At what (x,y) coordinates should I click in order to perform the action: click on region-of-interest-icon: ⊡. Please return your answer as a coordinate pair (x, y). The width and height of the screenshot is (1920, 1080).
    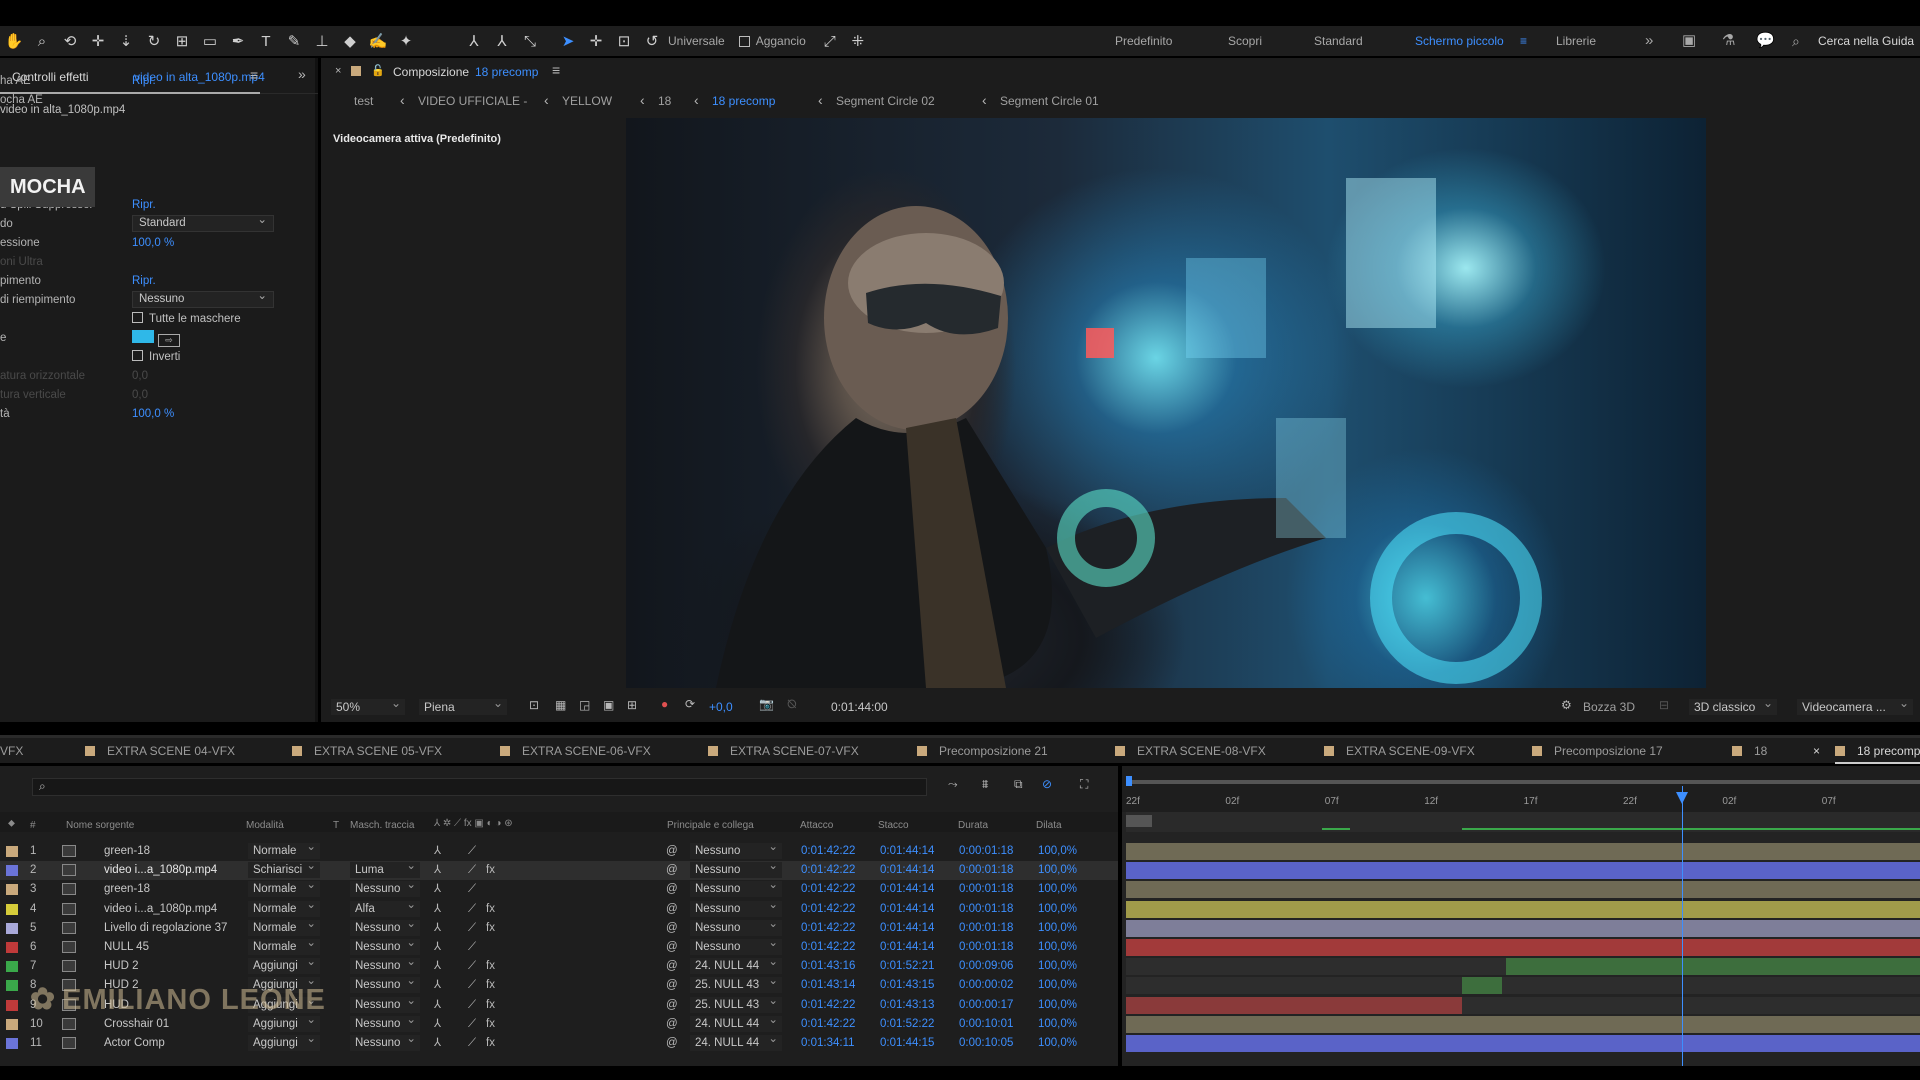
    Looking at the image, I should click on (534, 705).